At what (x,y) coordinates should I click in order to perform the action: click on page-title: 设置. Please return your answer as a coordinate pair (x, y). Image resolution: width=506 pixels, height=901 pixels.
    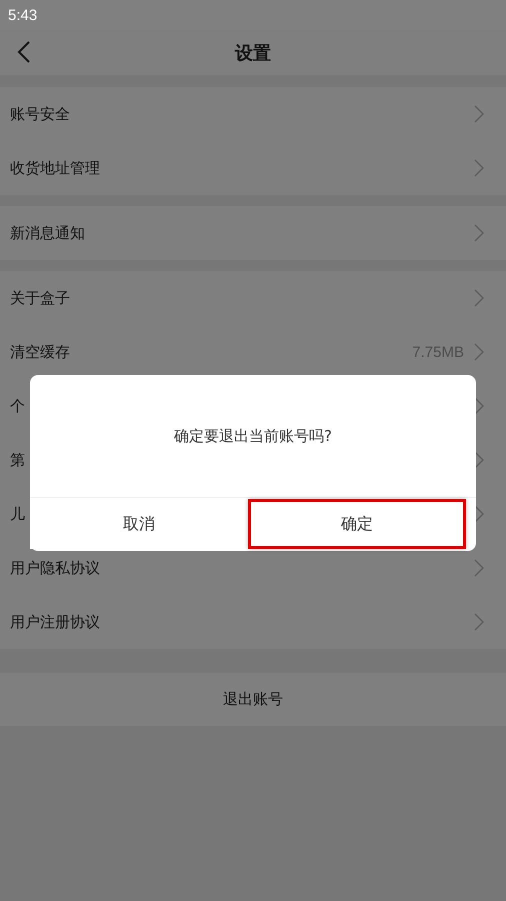
    Looking at the image, I should click on (253, 53).